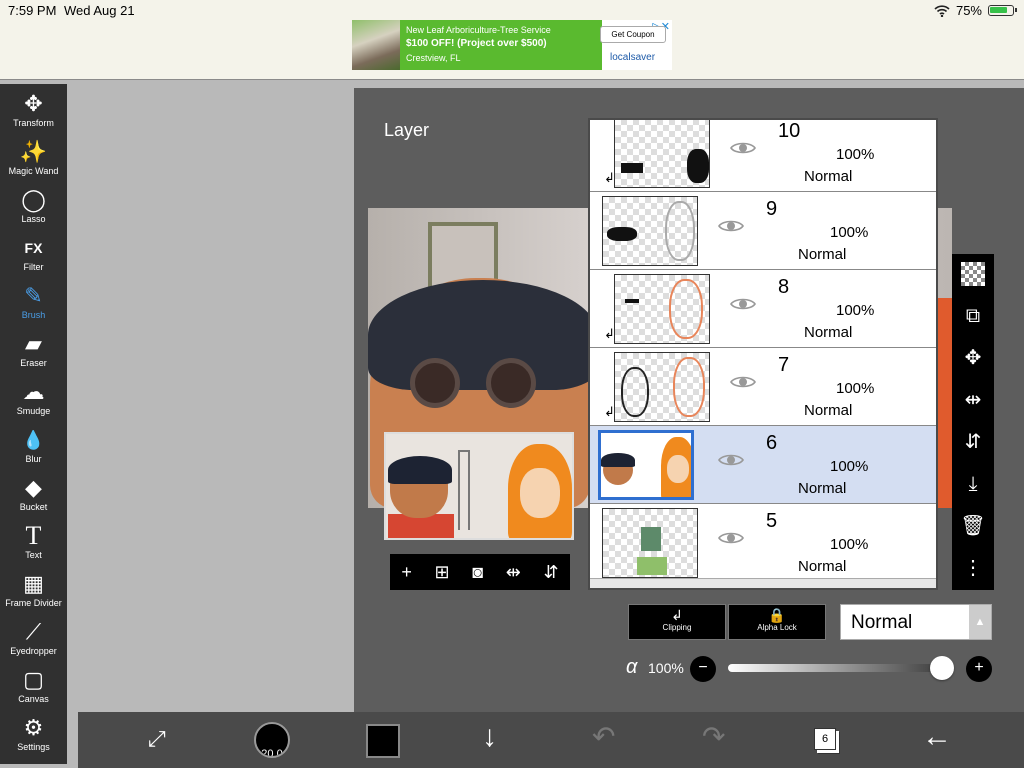  I want to click on layer-number: 6, so click(772, 443).